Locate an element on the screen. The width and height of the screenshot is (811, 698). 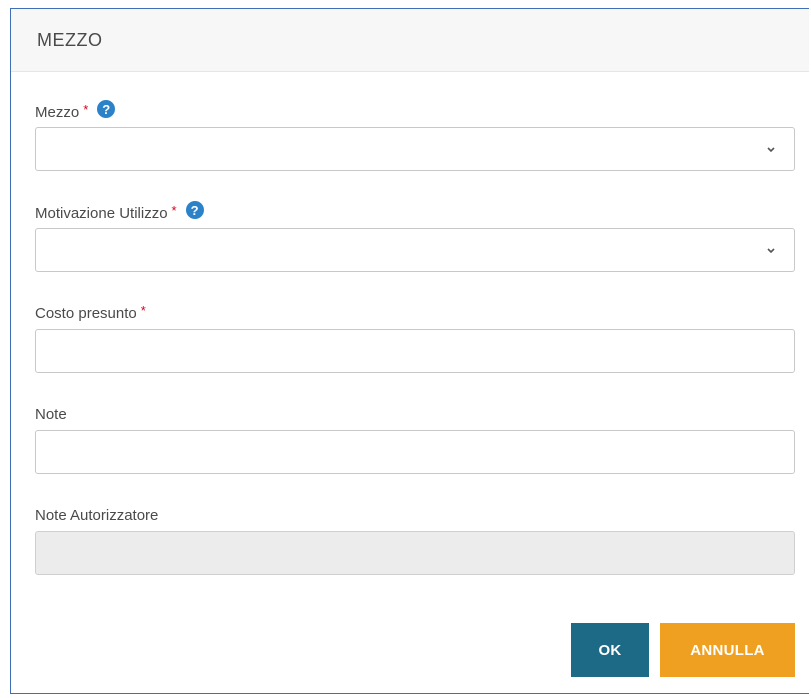
mezzo-select is located at coordinates (415, 149).